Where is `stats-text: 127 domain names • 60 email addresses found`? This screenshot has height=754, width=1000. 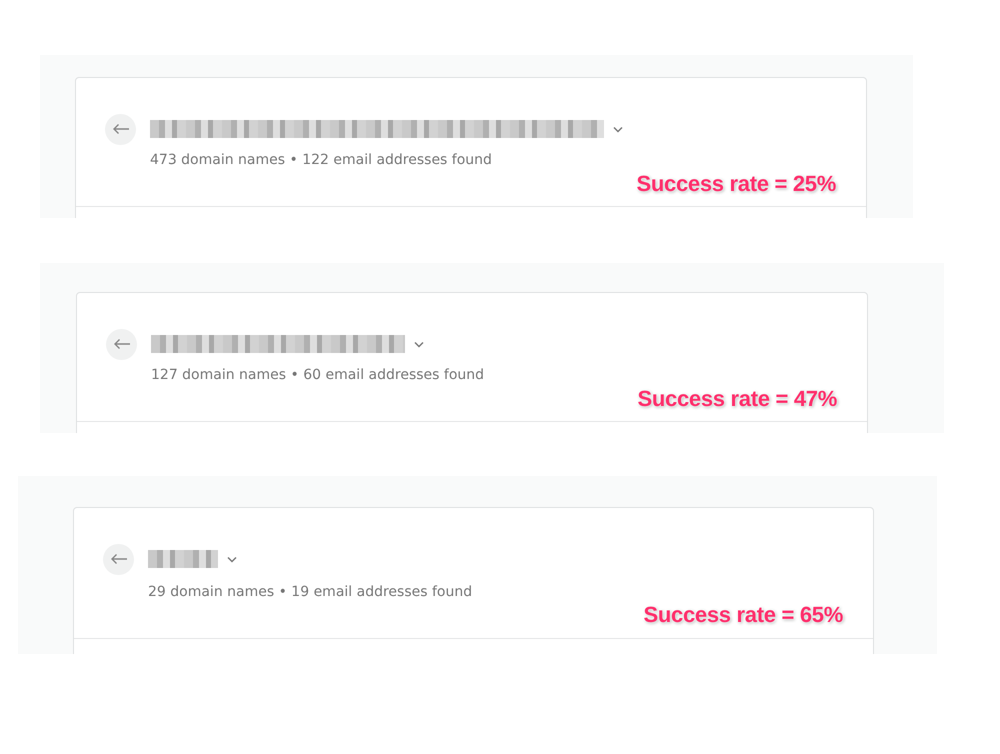
stats-text: 127 domain names • 60 email addresses found is located at coordinates (318, 375).